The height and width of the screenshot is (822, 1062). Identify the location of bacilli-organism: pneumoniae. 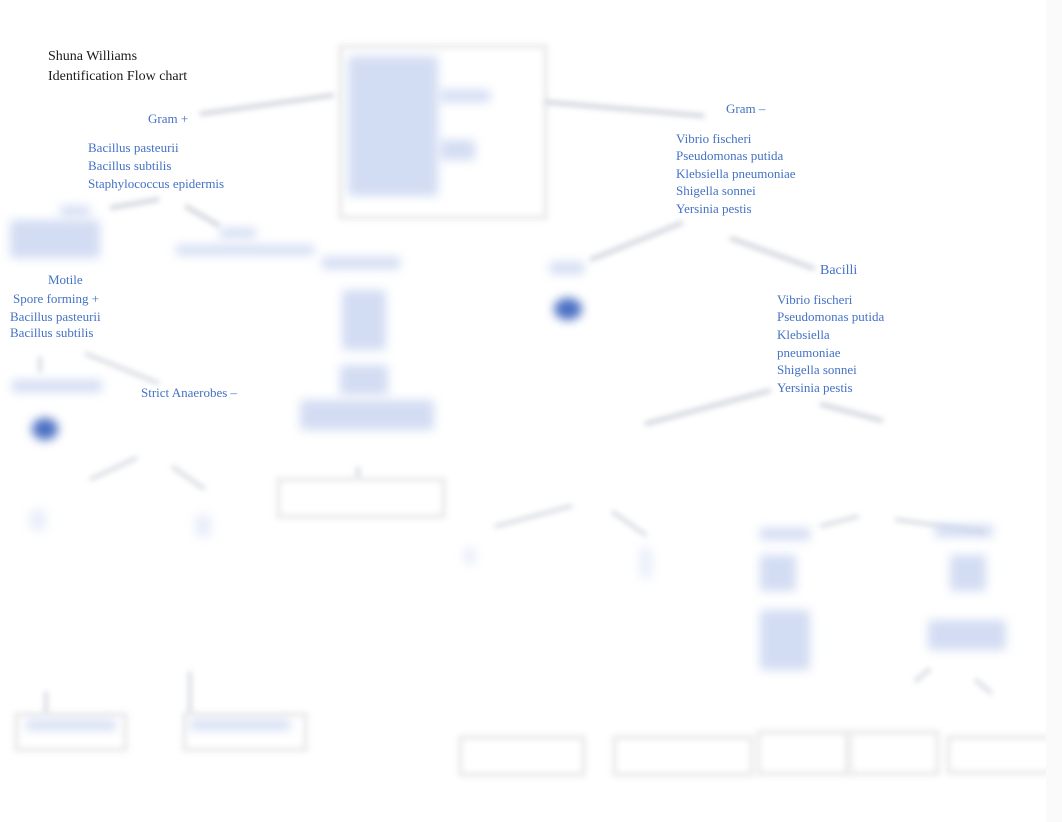
(809, 352).